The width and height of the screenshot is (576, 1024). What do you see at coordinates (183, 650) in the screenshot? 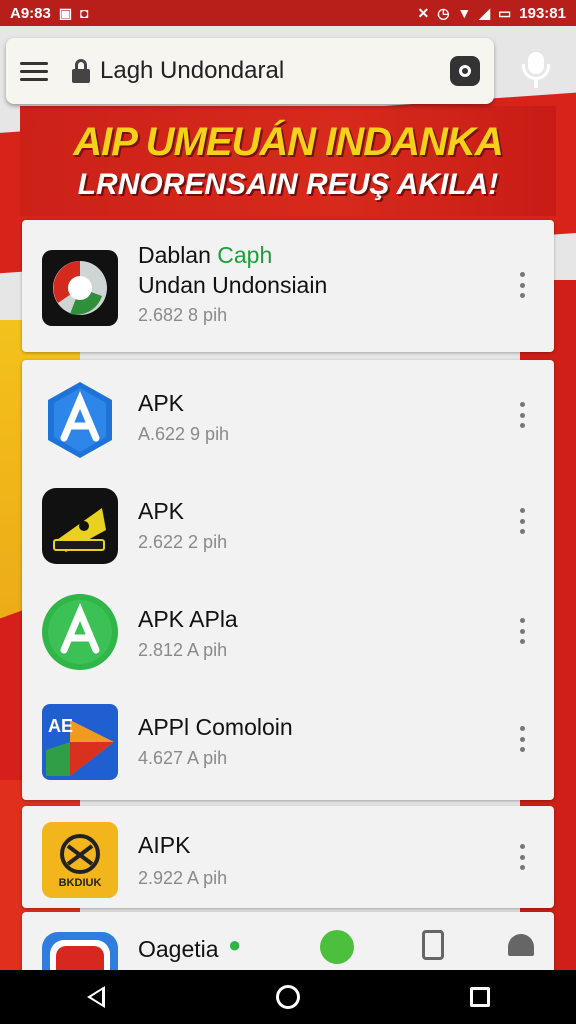
I see `app-subtitle: 2.812 A pih` at bounding box center [183, 650].